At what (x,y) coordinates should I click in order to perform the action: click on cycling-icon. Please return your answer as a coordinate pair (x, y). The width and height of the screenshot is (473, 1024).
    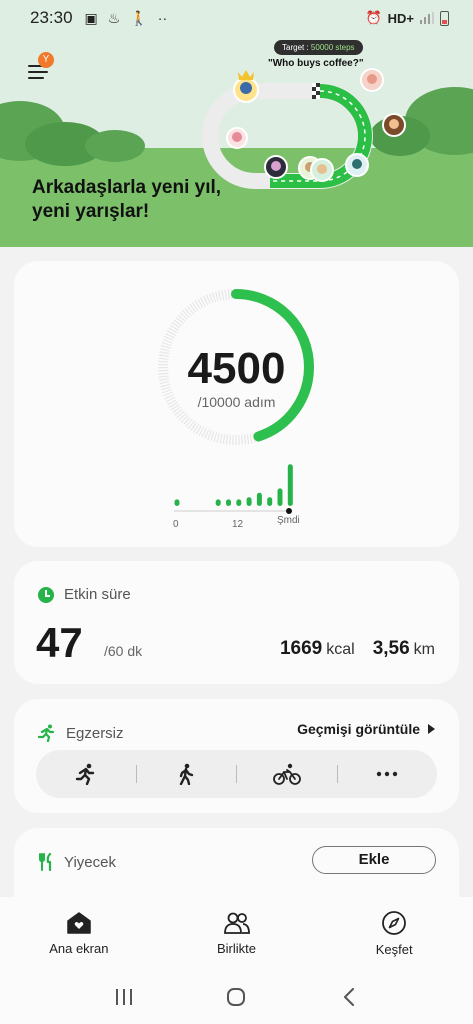
    Looking at the image, I should click on (286, 774).